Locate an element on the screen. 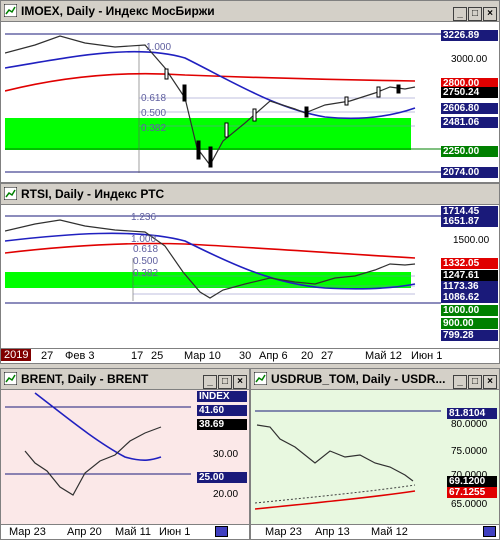 This screenshot has height=540, width=500. rtsi-price-tag: 1651.87 is located at coordinates (469, 221).